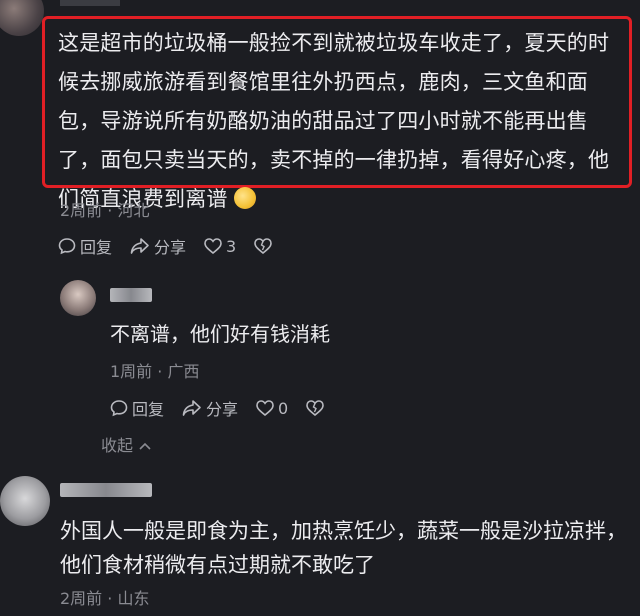 This screenshot has height=616, width=640. What do you see at coordinates (105, 210) in the screenshot?
I see `comment-meta: 2周前 · 河北` at bounding box center [105, 210].